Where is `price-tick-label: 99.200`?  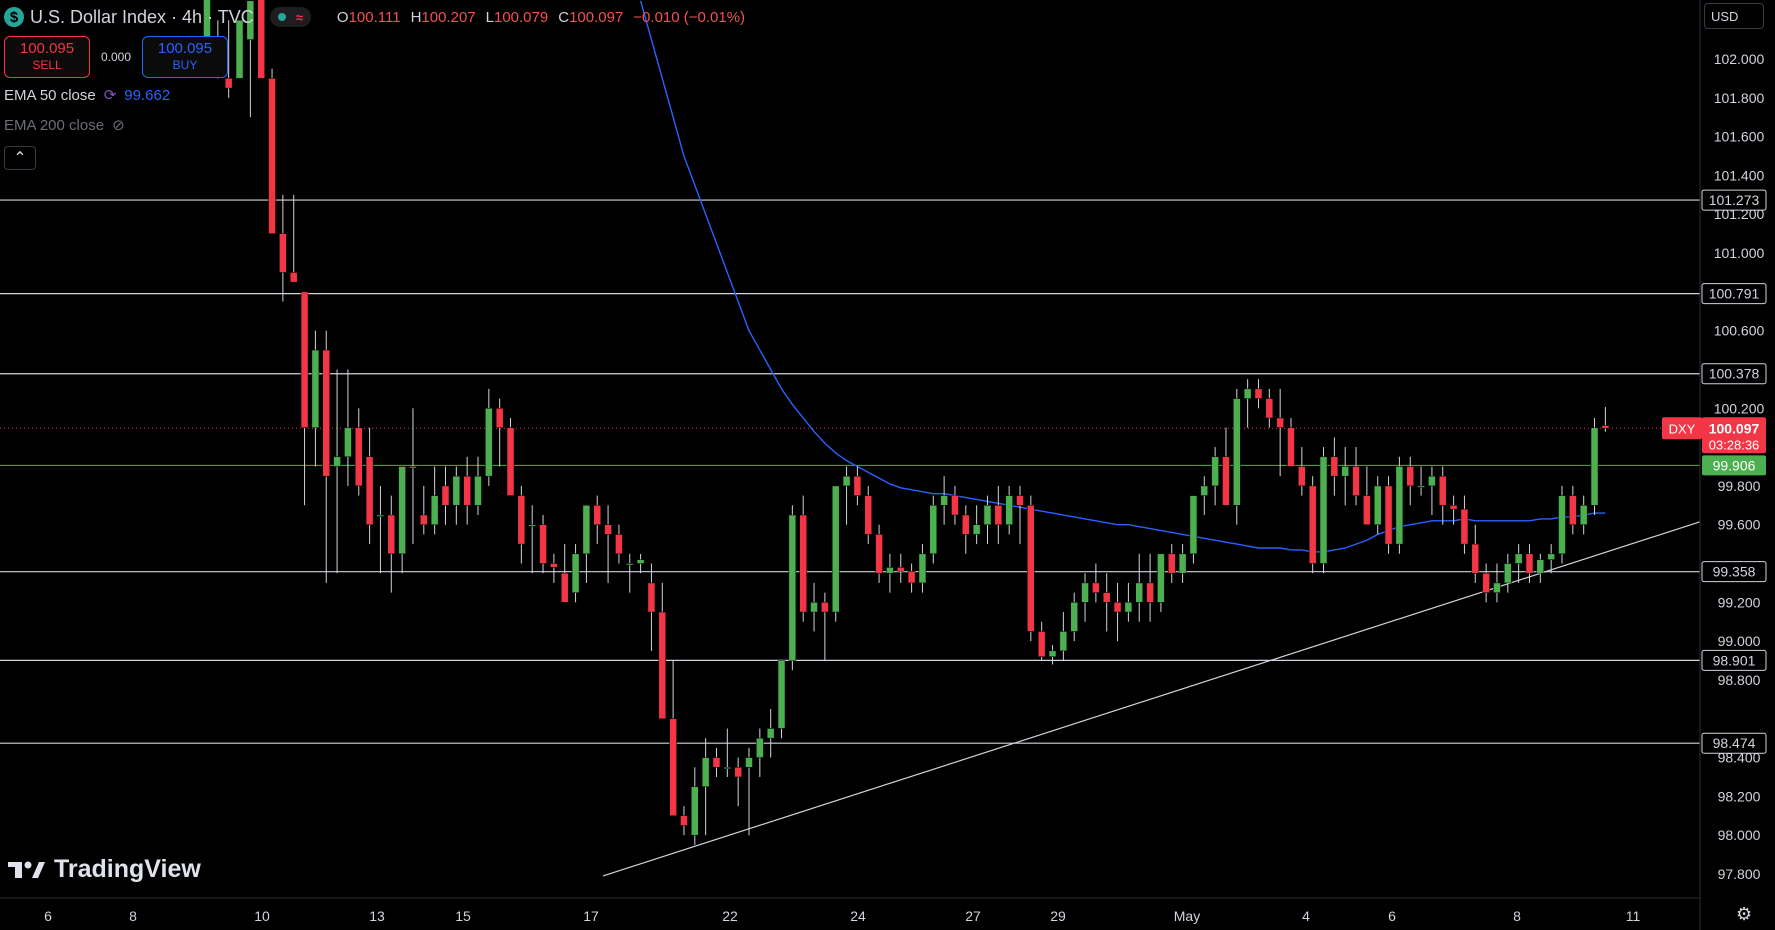 price-tick-label: 99.200 is located at coordinates (1739, 602).